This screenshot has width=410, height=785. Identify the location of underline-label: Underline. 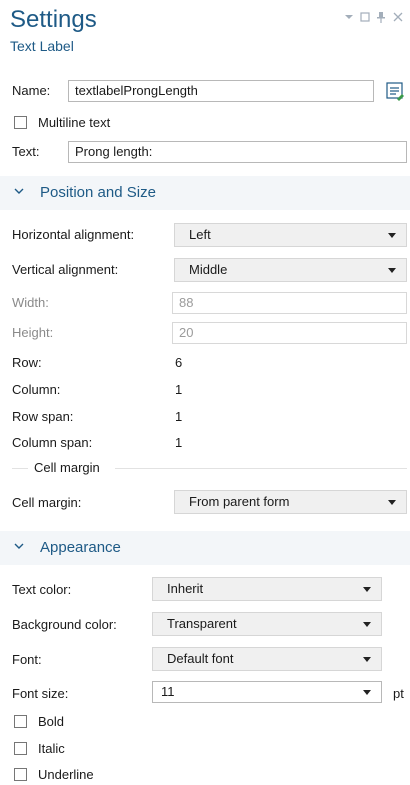
(66, 774).